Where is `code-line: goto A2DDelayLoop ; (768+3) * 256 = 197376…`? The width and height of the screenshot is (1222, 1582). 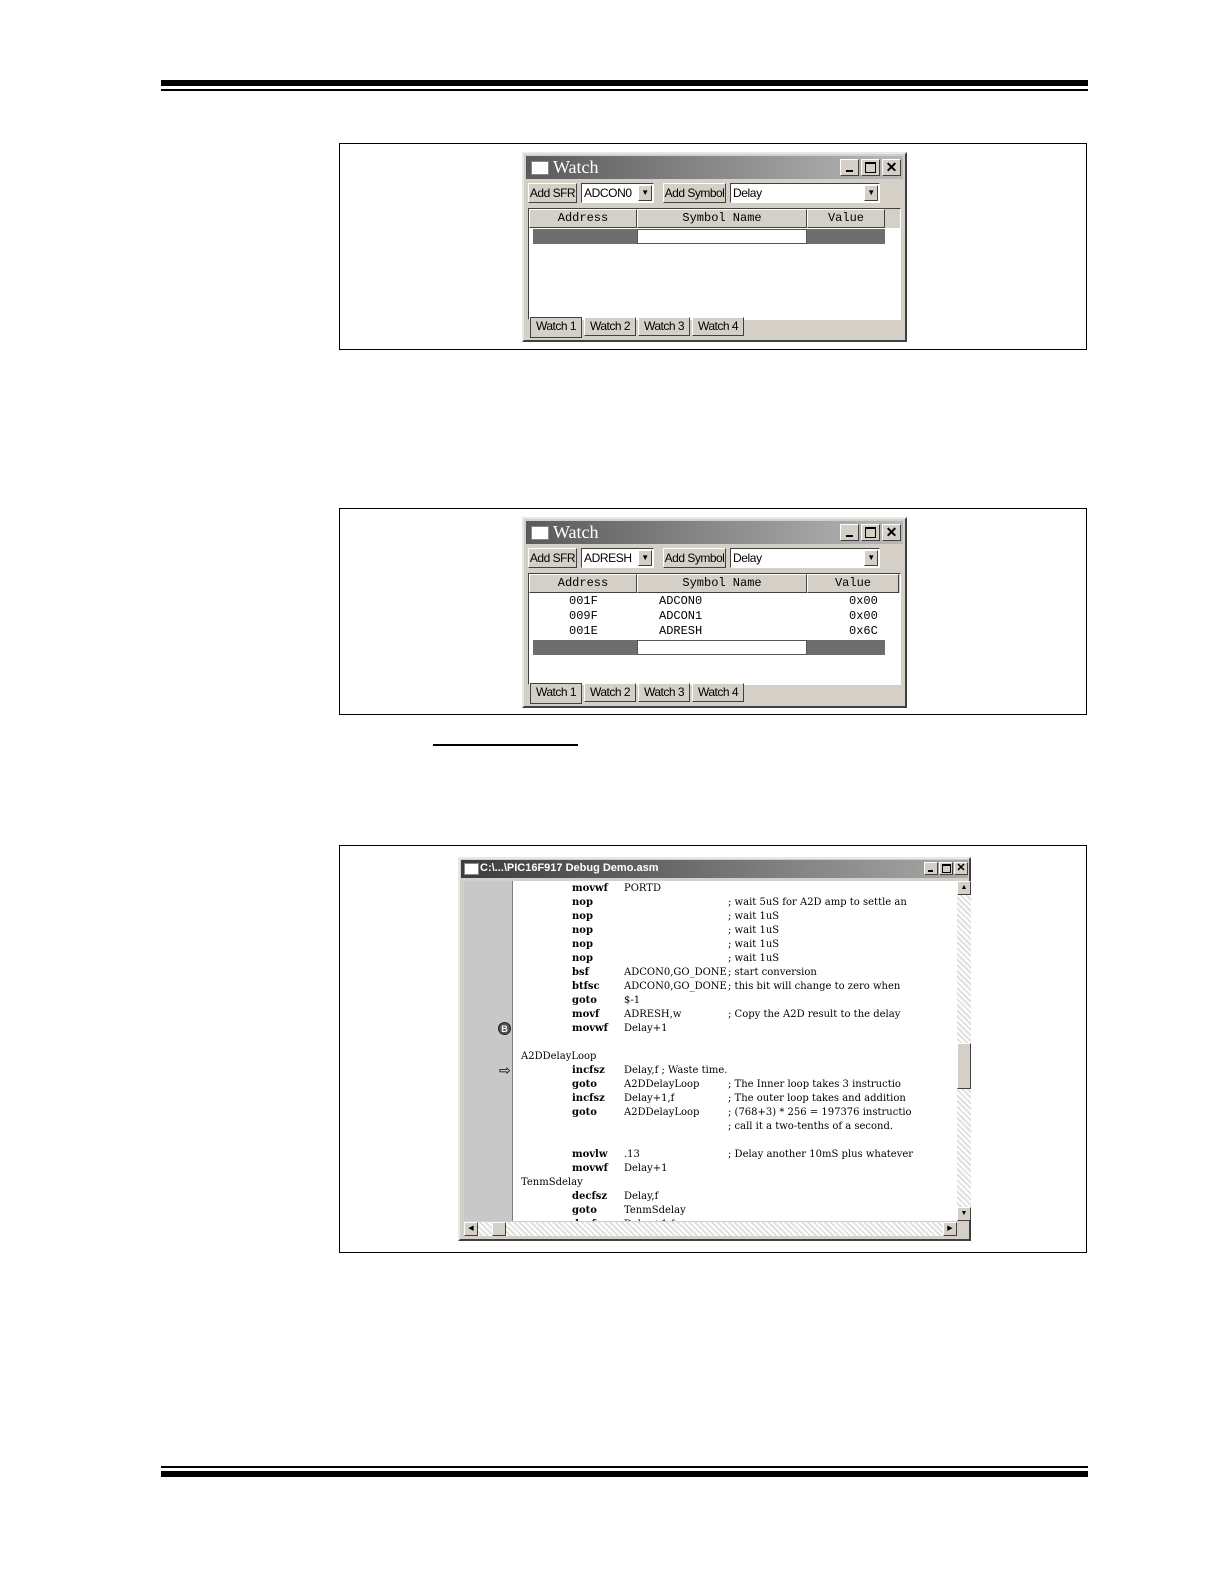 code-line: goto A2DDelayLoop ; (768+3) * 256 = 197376… is located at coordinates (735, 1113).